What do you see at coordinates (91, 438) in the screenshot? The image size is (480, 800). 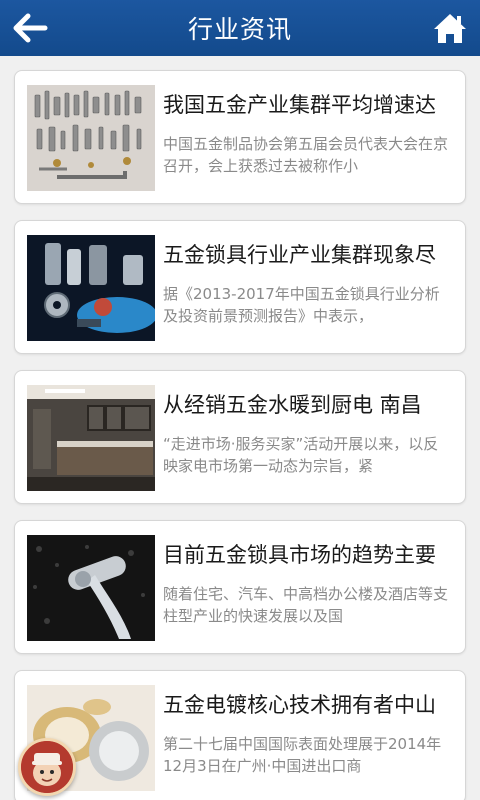 I see `kitchen-image` at bounding box center [91, 438].